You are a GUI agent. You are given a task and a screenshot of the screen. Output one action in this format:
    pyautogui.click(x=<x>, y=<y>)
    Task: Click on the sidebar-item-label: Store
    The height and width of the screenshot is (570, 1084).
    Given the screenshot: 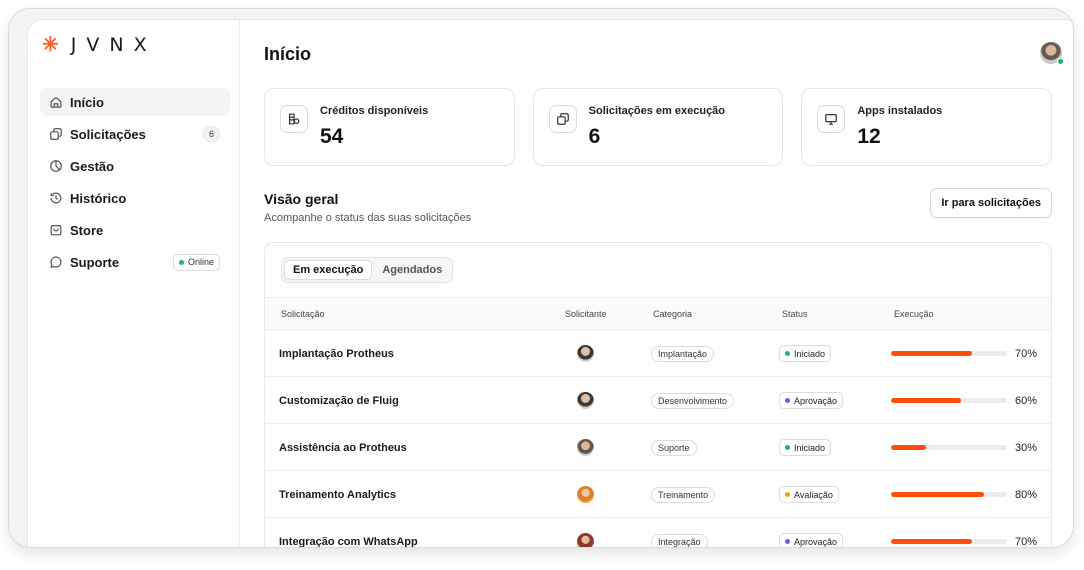 What is the action you would take?
    pyautogui.click(x=87, y=230)
    